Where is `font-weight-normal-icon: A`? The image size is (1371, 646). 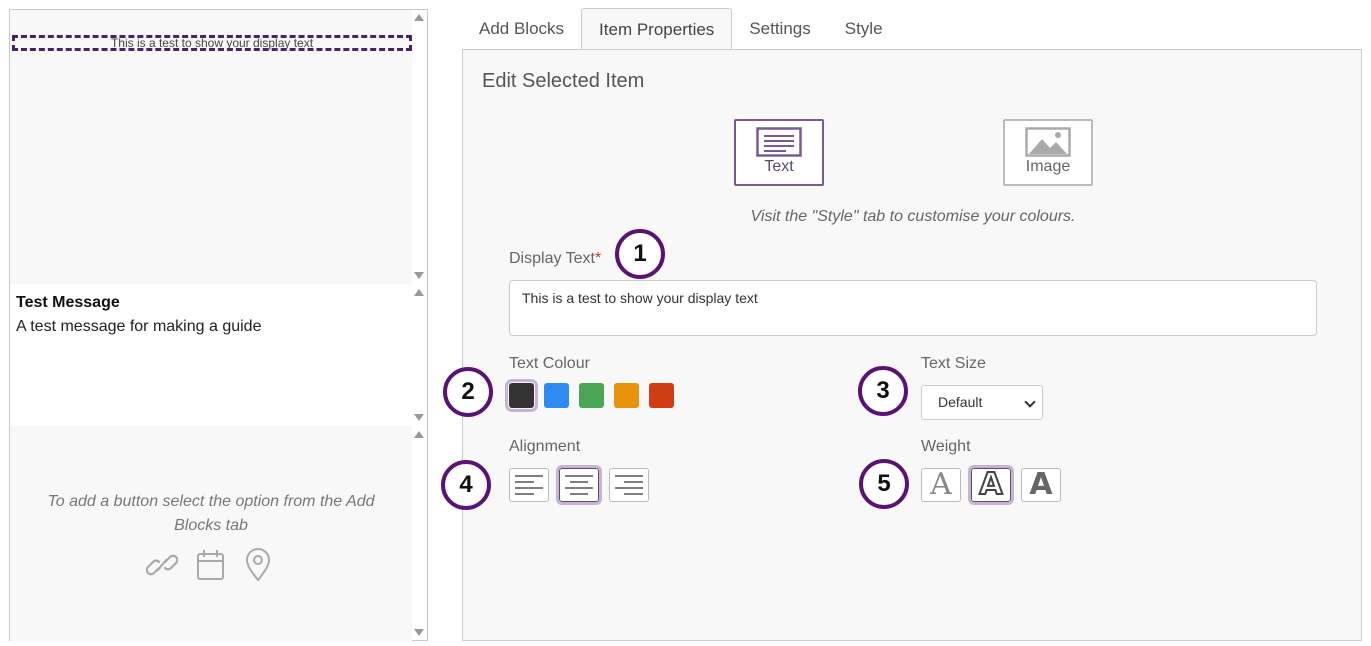
font-weight-normal-icon: A is located at coordinates (990, 484).